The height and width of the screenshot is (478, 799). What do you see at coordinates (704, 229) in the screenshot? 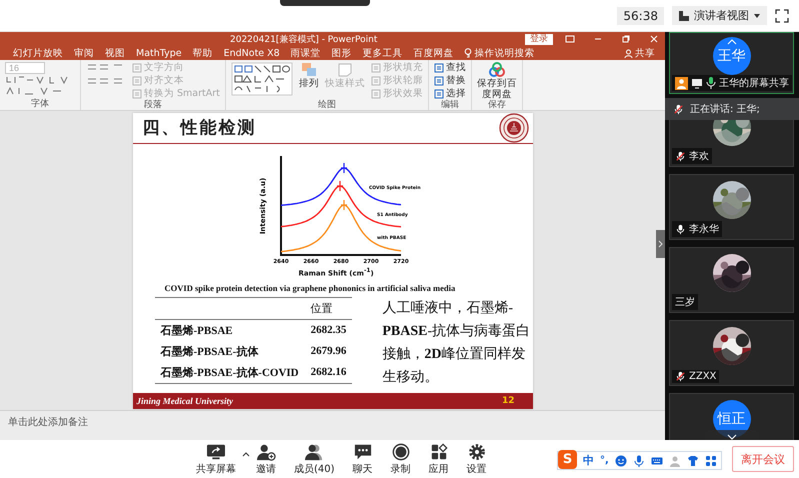
I see `participant-name: 李永华` at bounding box center [704, 229].